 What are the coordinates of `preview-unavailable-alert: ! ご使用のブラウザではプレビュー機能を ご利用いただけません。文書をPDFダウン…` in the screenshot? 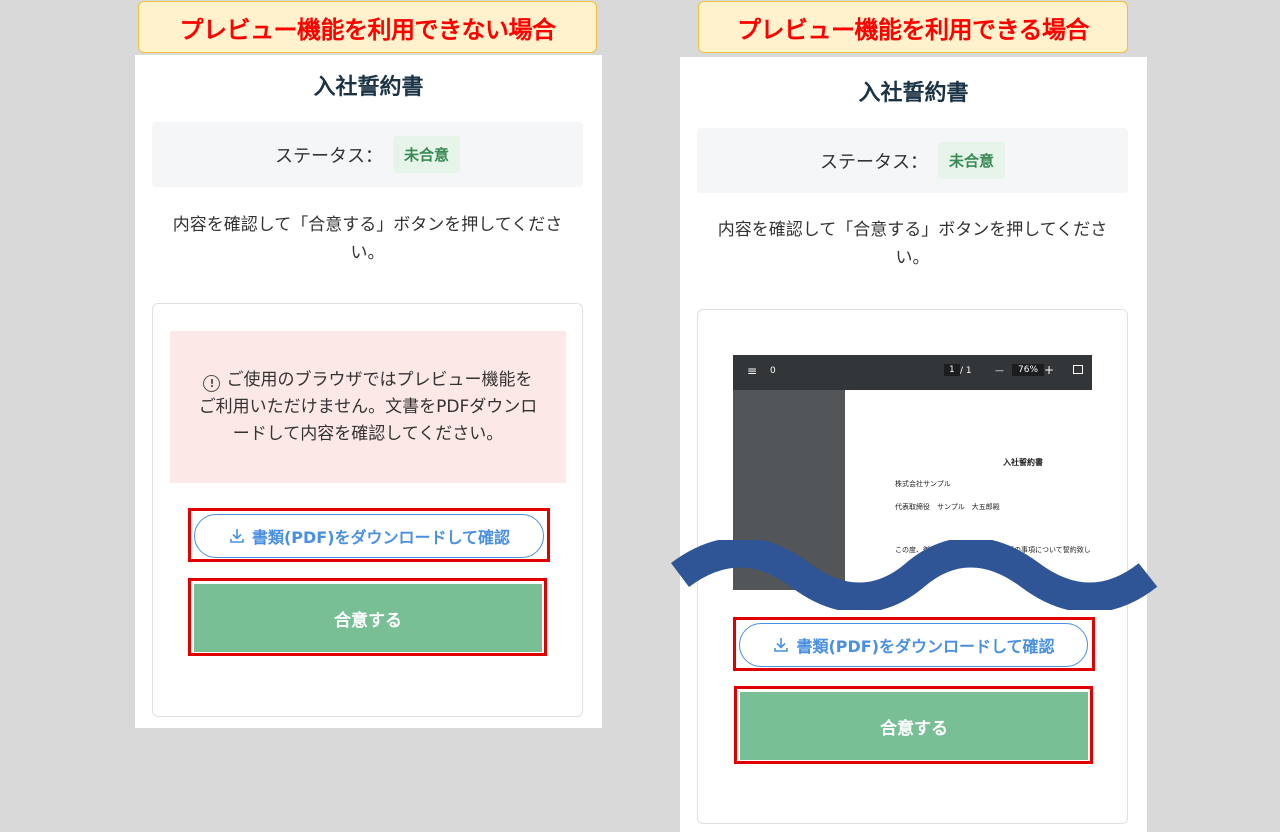 It's located at (368, 407).